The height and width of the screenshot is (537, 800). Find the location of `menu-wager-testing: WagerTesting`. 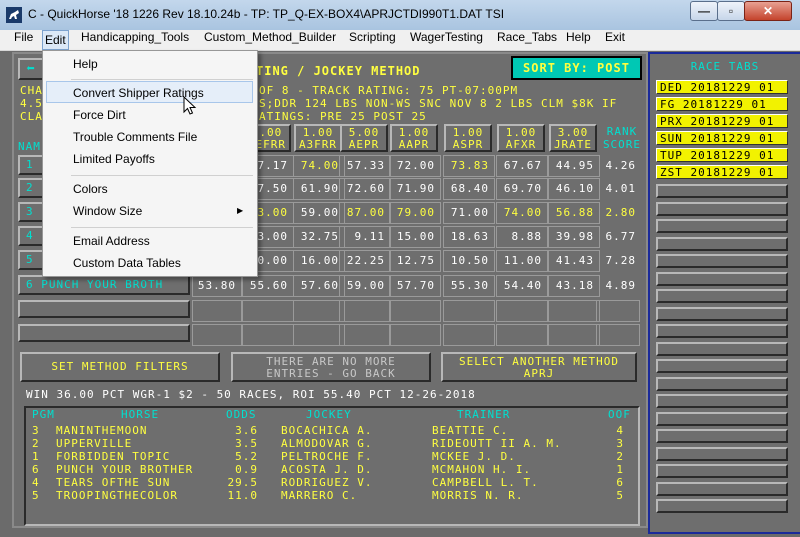

menu-wager-testing: WagerTesting is located at coordinates (446, 40).